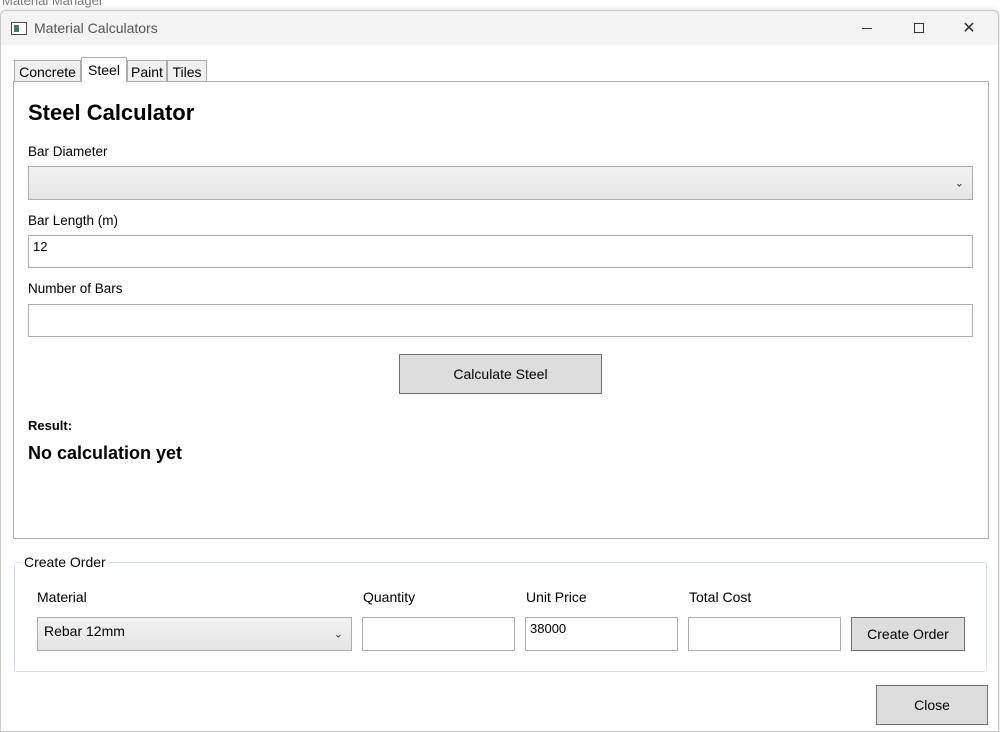 The image size is (1000, 732). I want to click on title-bar: Material Calculators ✕, so click(499, 28).